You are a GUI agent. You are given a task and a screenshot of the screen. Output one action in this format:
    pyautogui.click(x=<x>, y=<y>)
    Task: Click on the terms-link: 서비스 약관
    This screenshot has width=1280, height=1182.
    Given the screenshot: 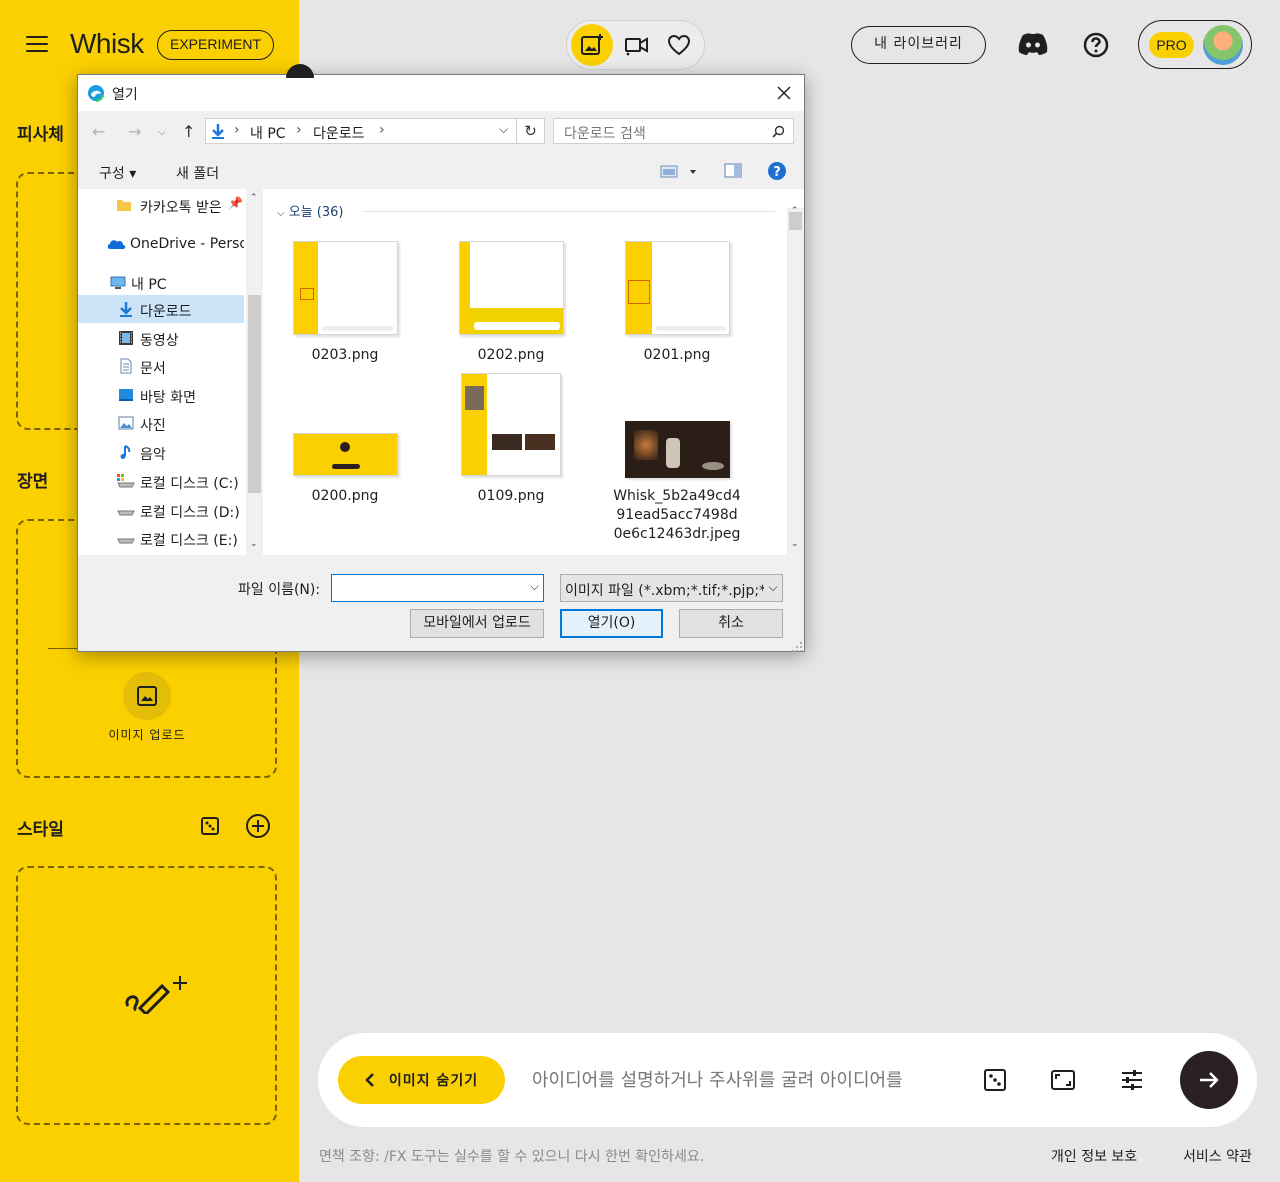 What is the action you would take?
    pyautogui.click(x=1217, y=1156)
    